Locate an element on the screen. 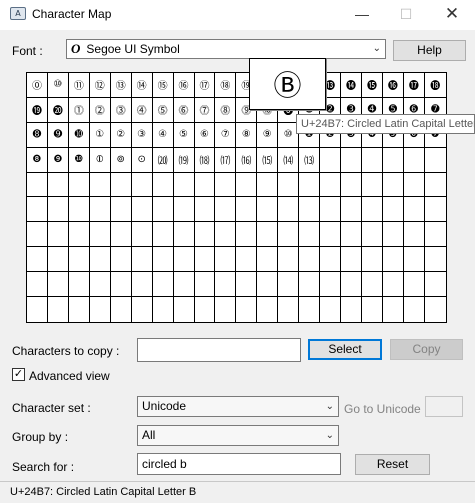 The image size is (475, 503). character-cell: ⓶ is located at coordinates (100, 110).